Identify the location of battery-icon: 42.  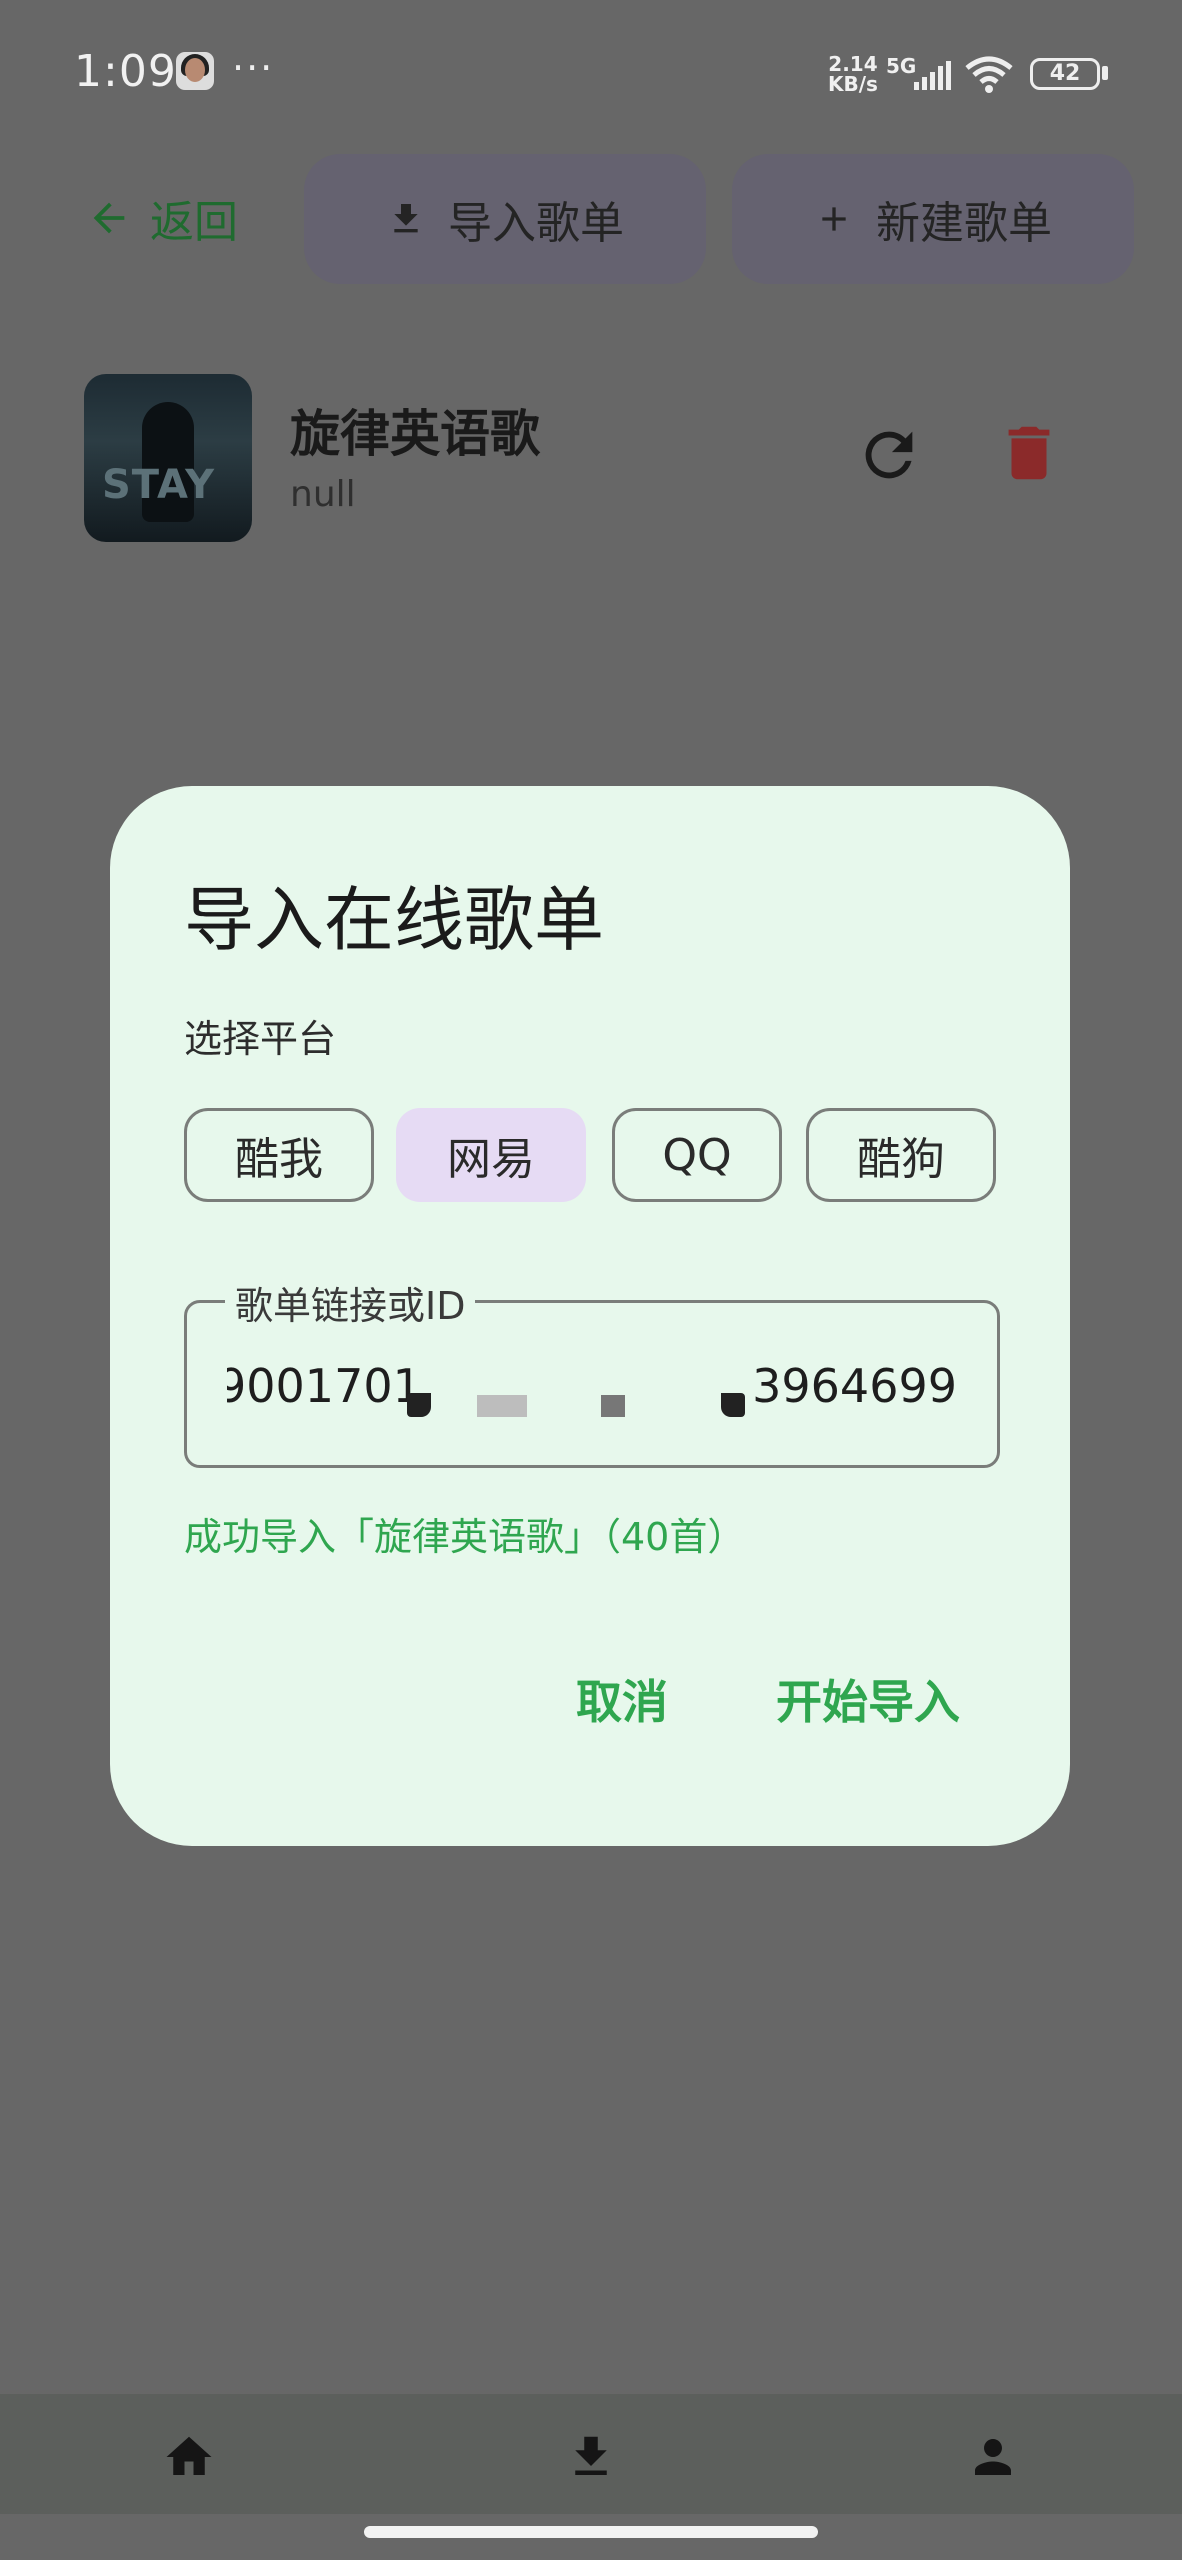
(1065, 74).